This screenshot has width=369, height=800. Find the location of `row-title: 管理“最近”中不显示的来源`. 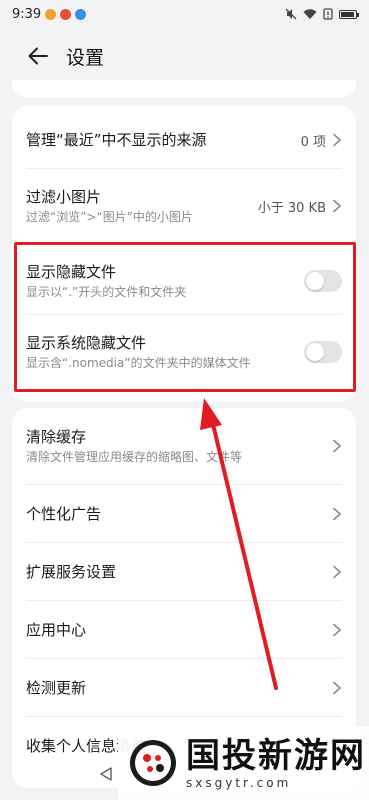

row-title: 管理“最近”中不显示的来源 is located at coordinates (116, 140).